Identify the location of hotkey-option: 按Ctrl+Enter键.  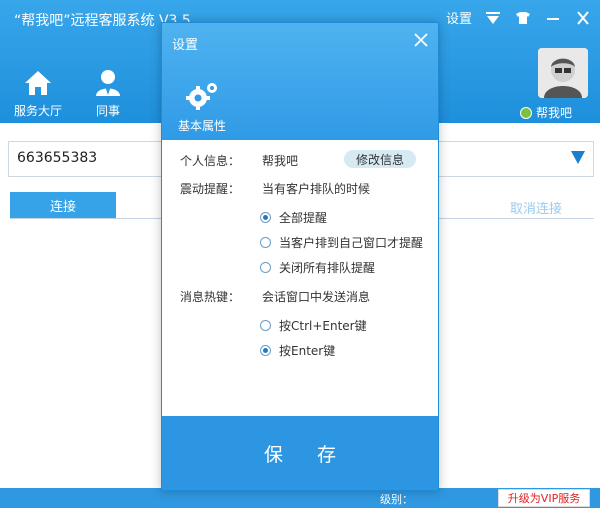
(313, 325).